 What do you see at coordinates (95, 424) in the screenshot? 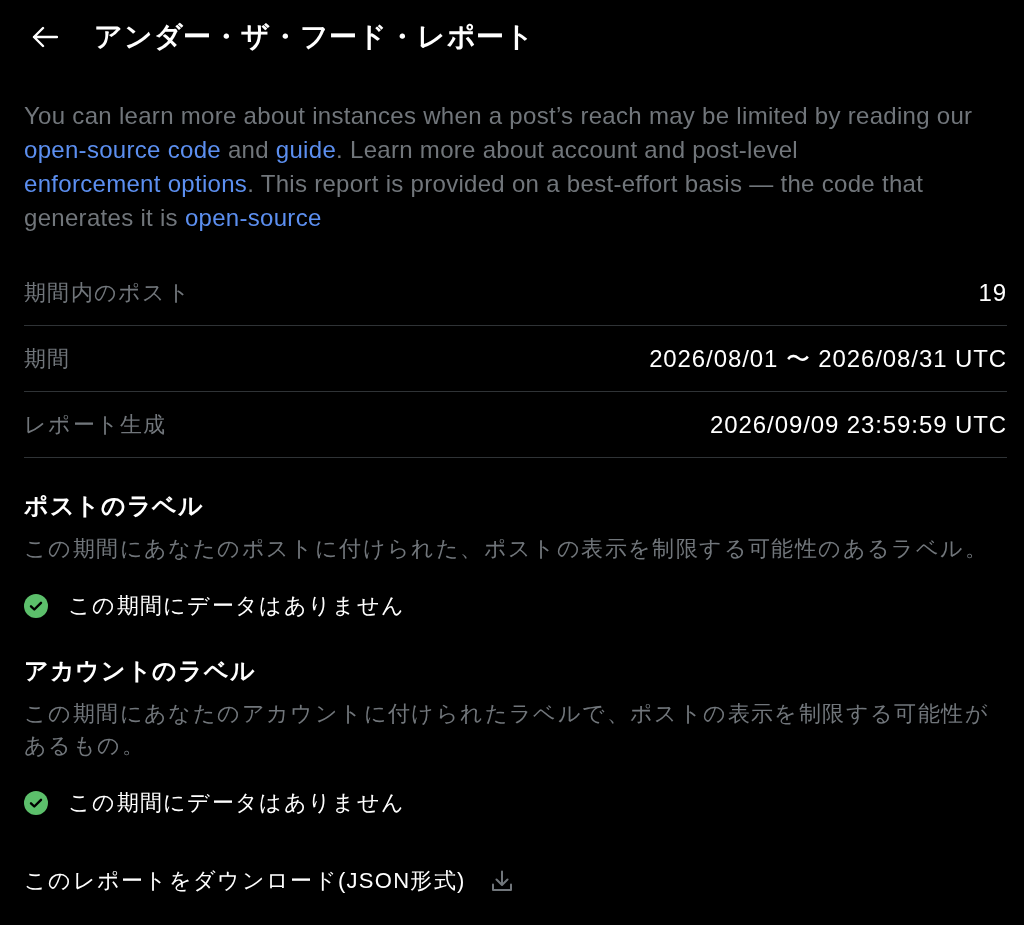
I see `summary-label: レポート生成` at bounding box center [95, 424].